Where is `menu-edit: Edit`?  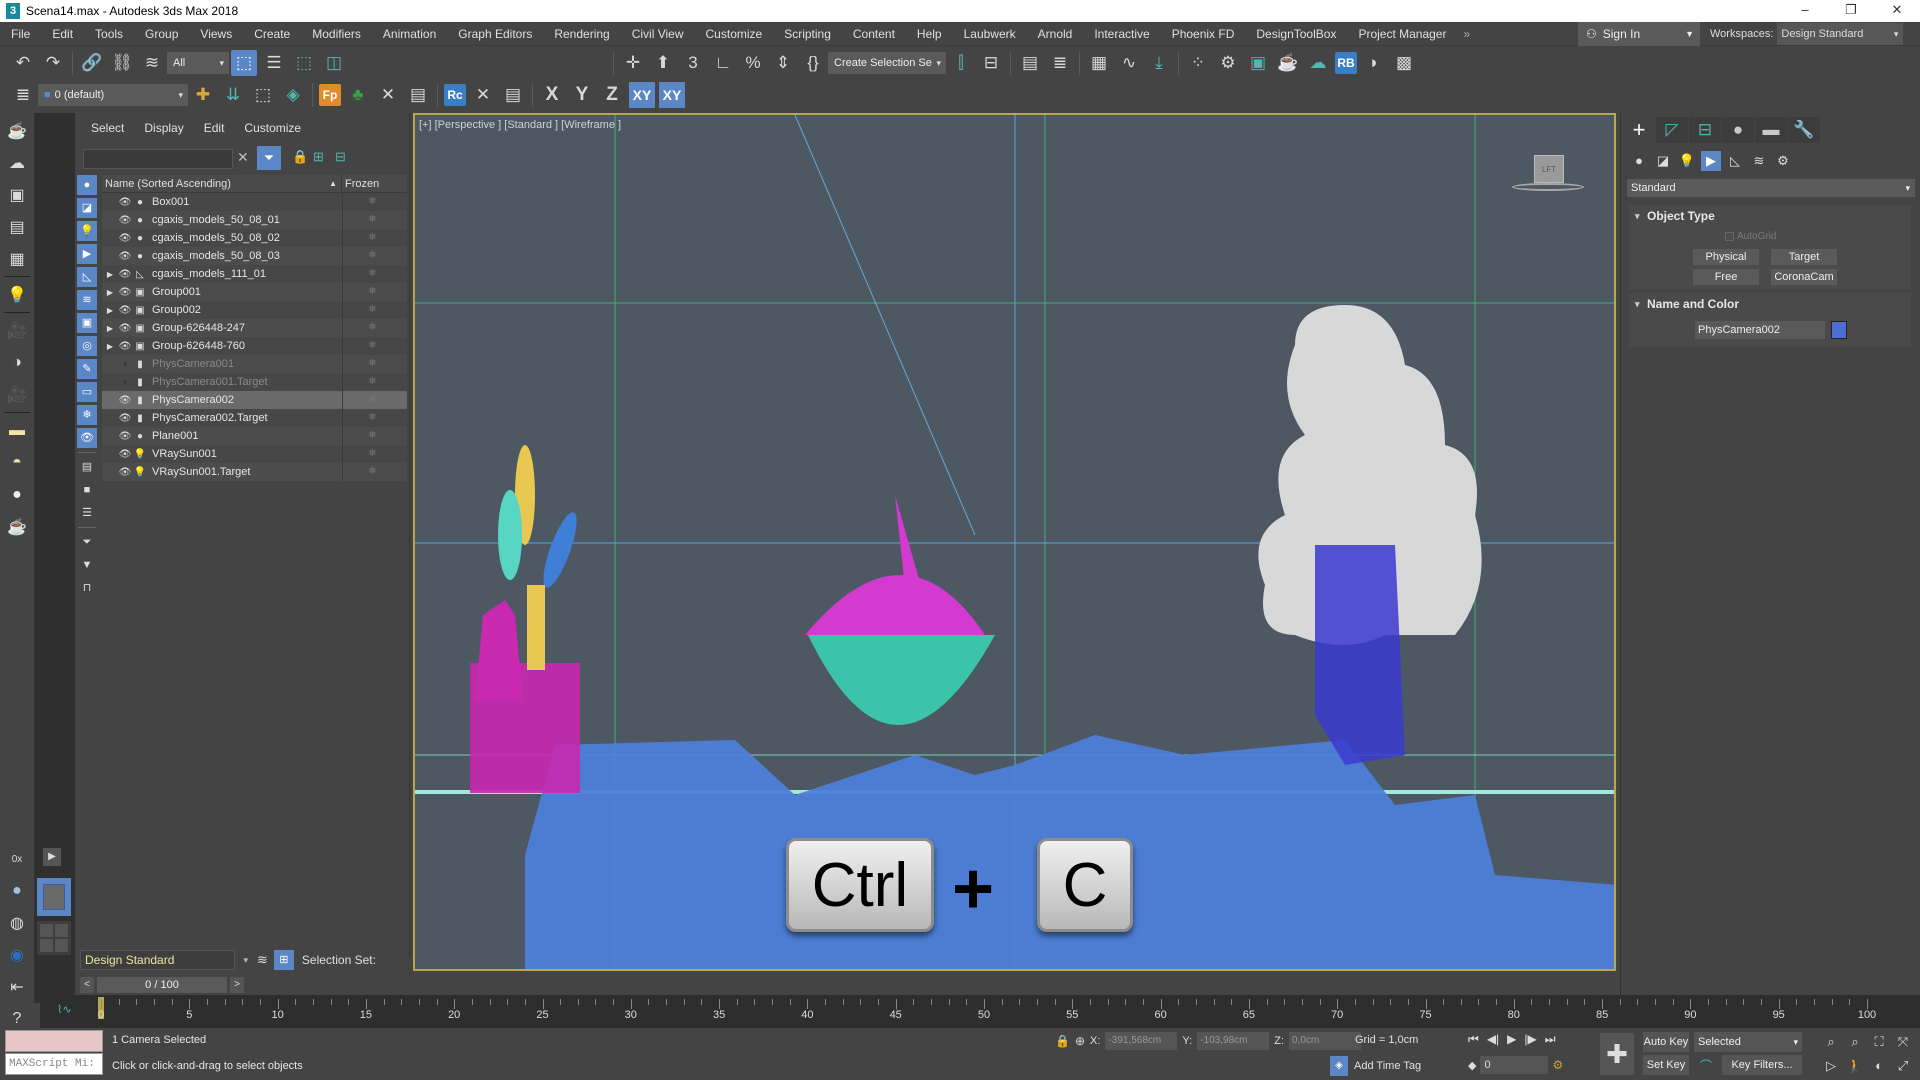 menu-edit: Edit is located at coordinates (62, 34).